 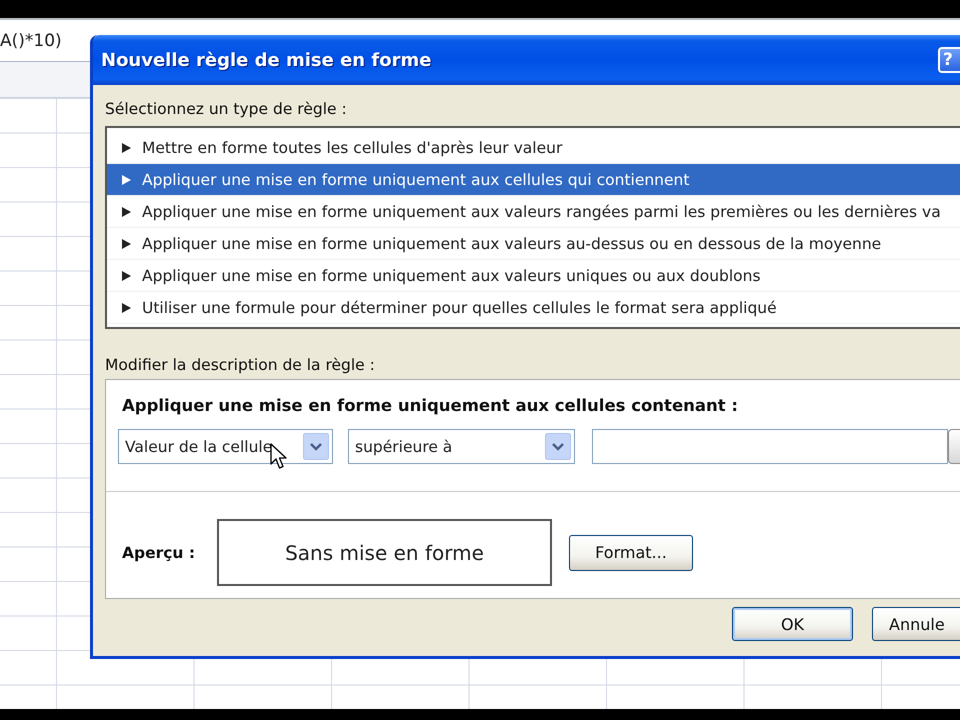 What do you see at coordinates (533, 308) in the screenshot?
I see `rule-type-item: Utiliser une formule pour déterminer pour quelles cellules le format sera appliqué` at bounding box center [533, 308].